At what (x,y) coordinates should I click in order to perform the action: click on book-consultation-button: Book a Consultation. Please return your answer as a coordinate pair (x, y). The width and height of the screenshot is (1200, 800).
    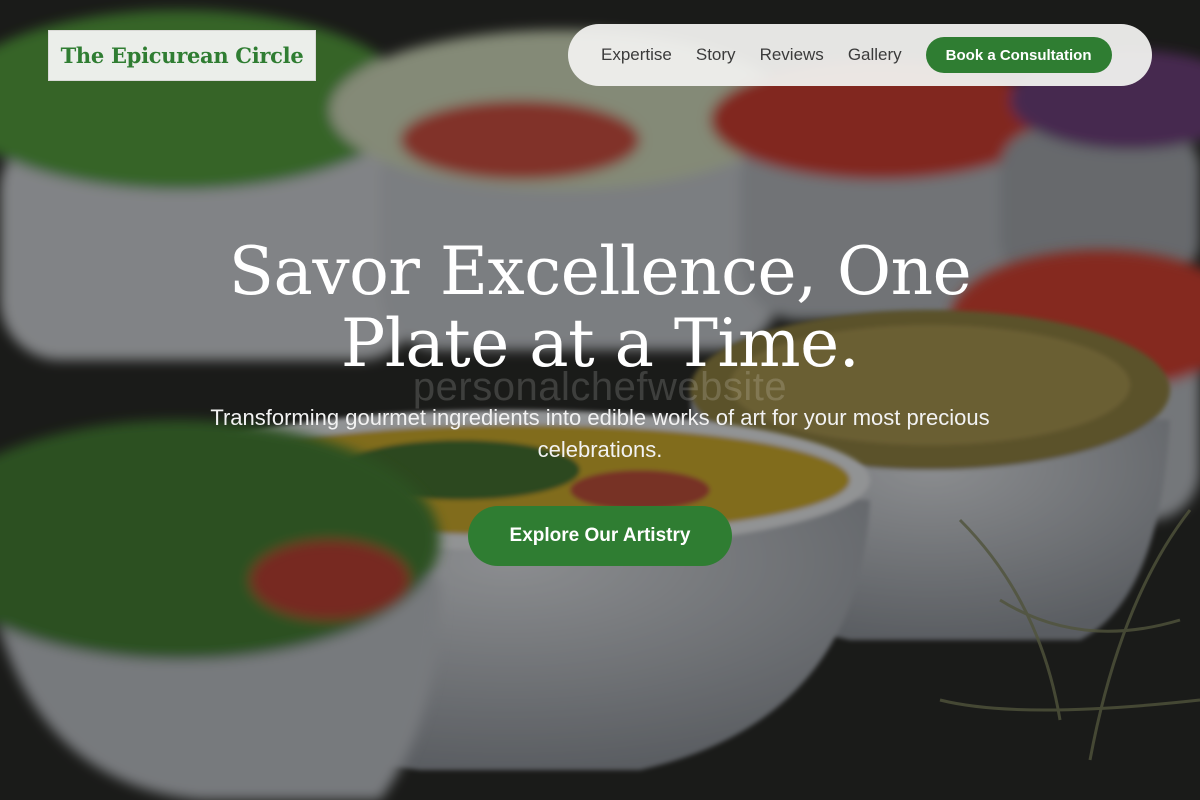
    Looking at the image, I should click on (1018, 55).